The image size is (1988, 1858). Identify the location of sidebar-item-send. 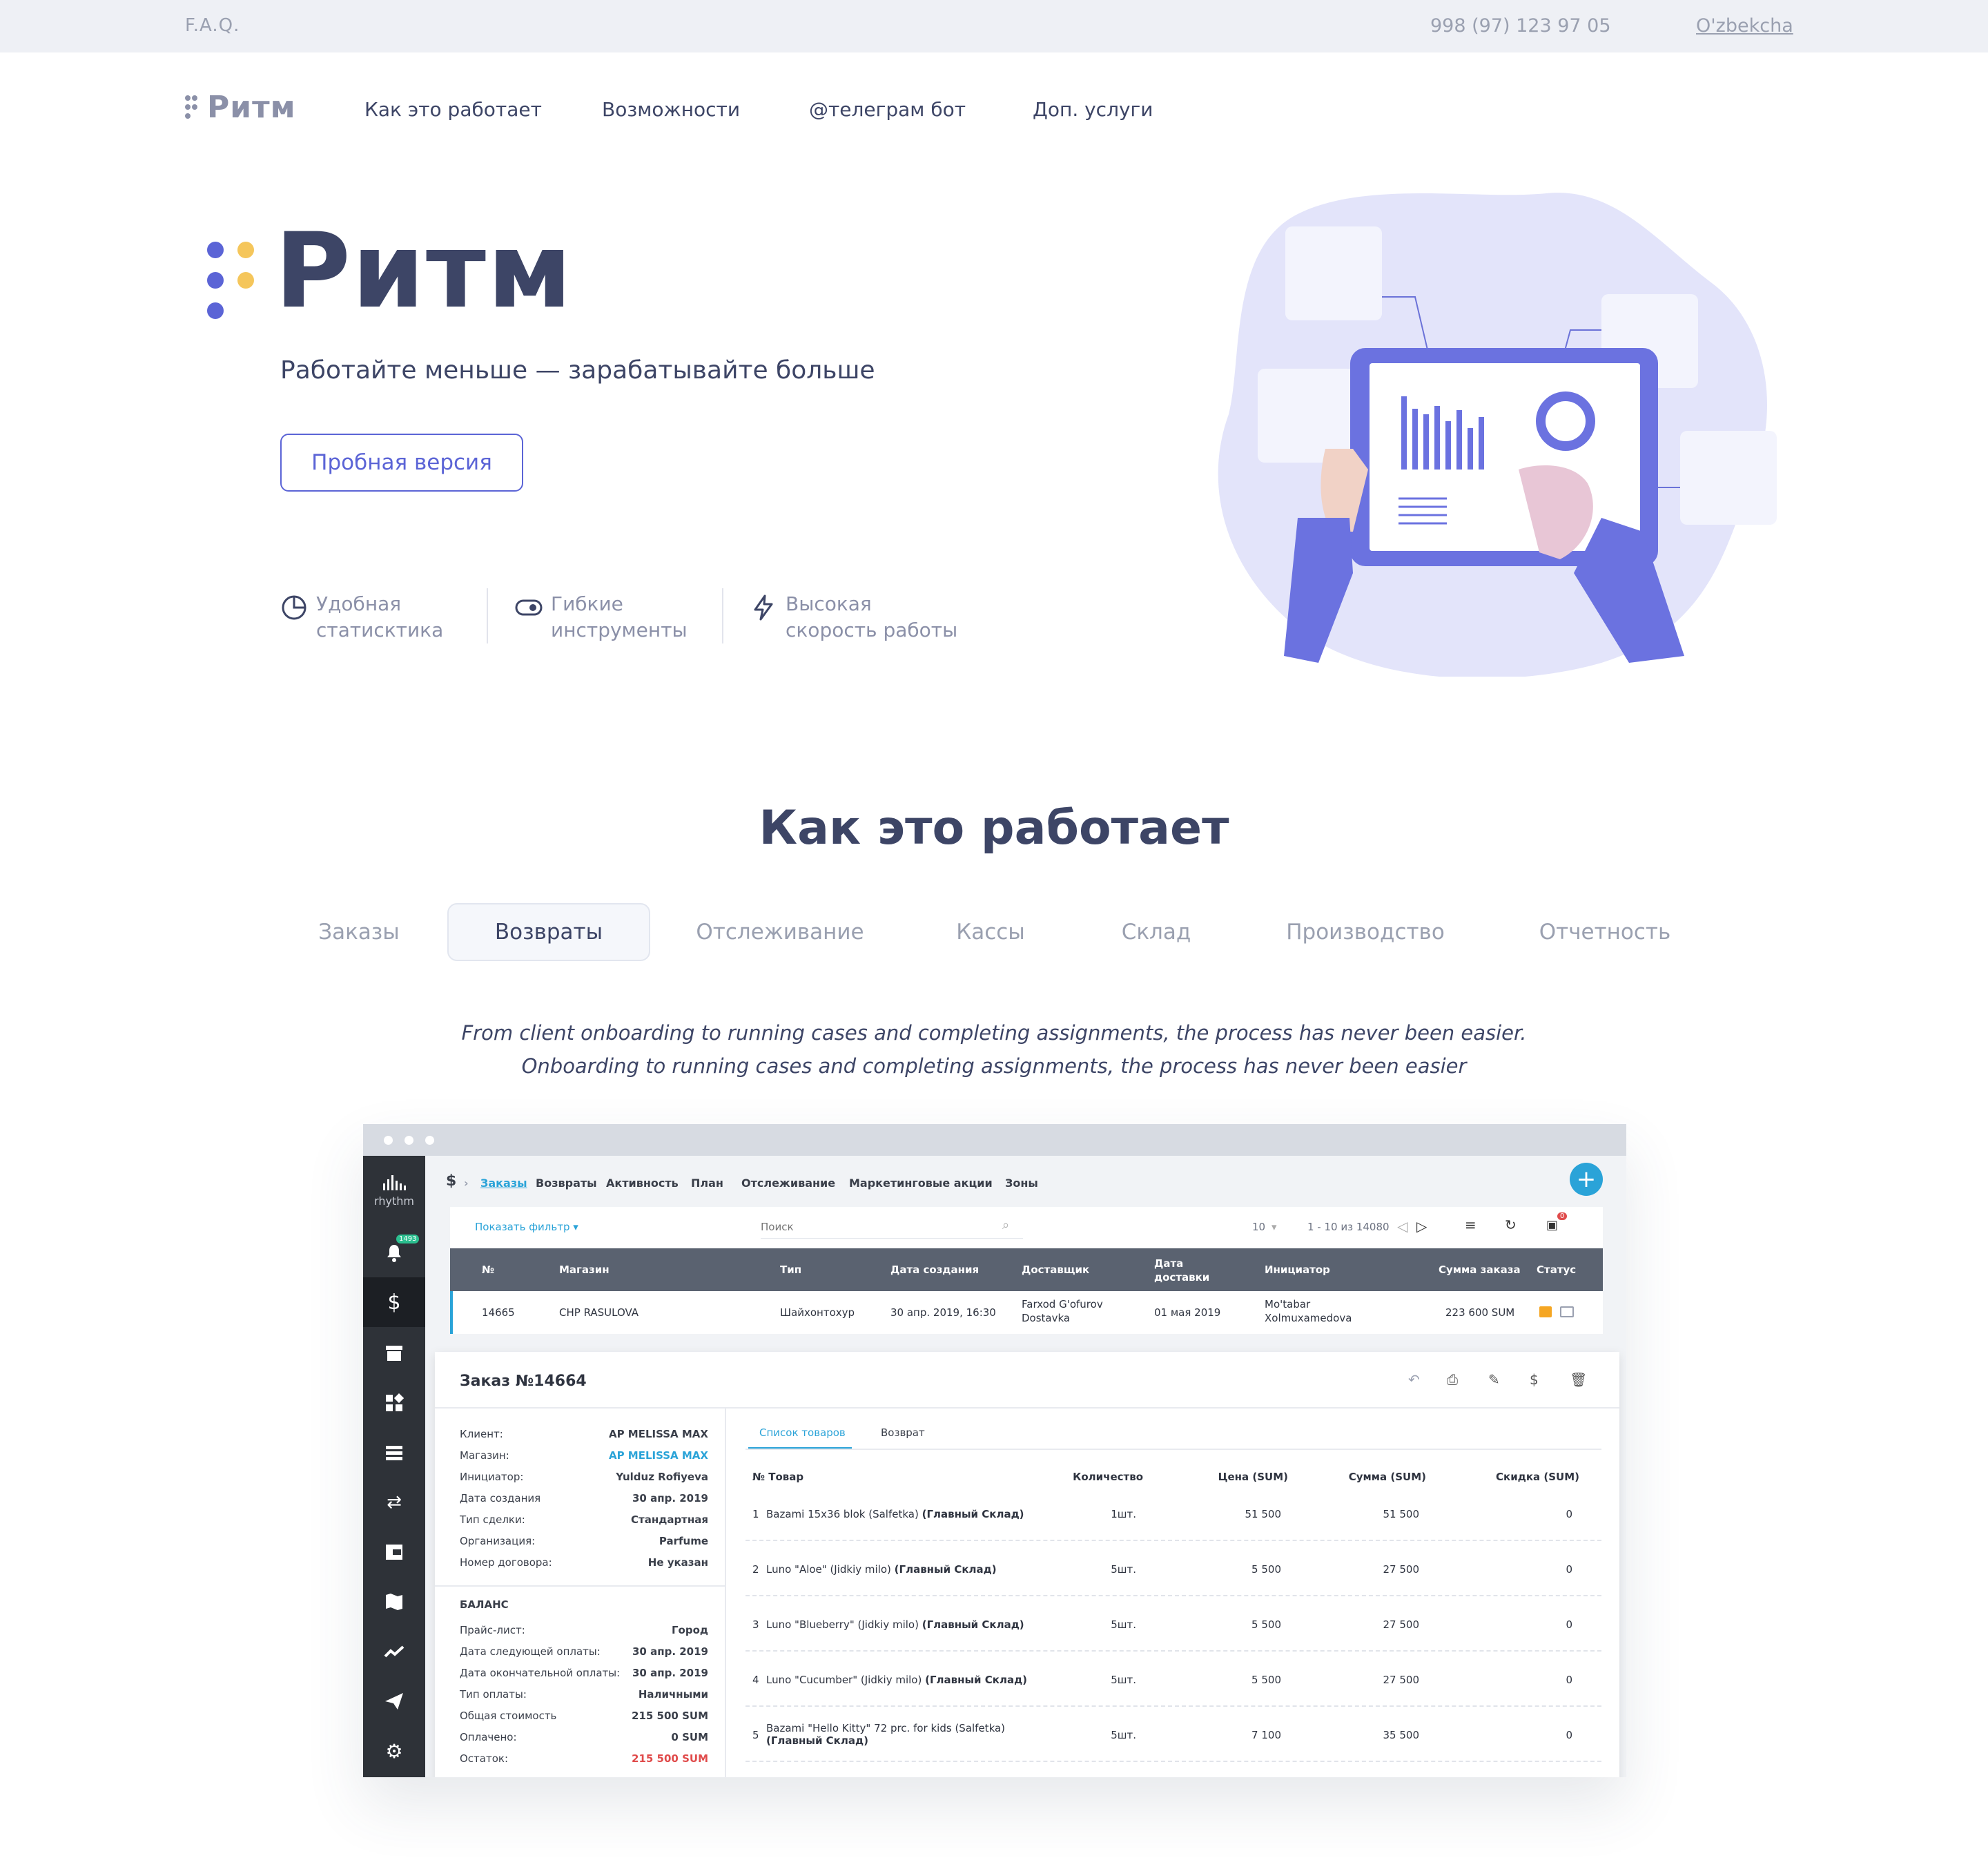
(394, 1701).